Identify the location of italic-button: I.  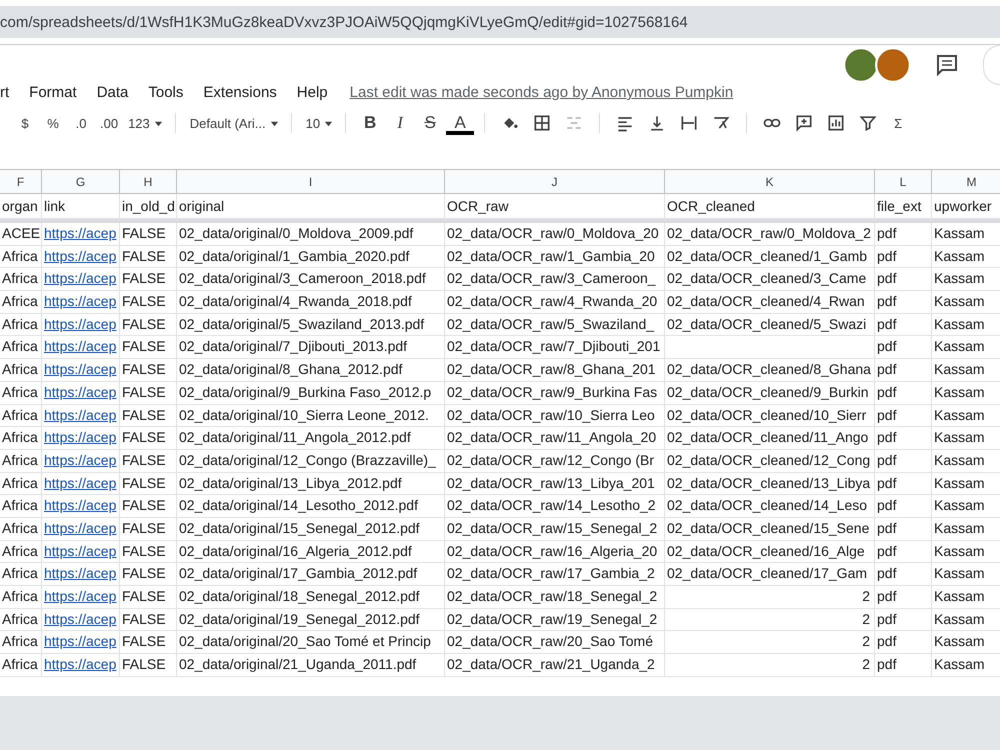
(400, 123).